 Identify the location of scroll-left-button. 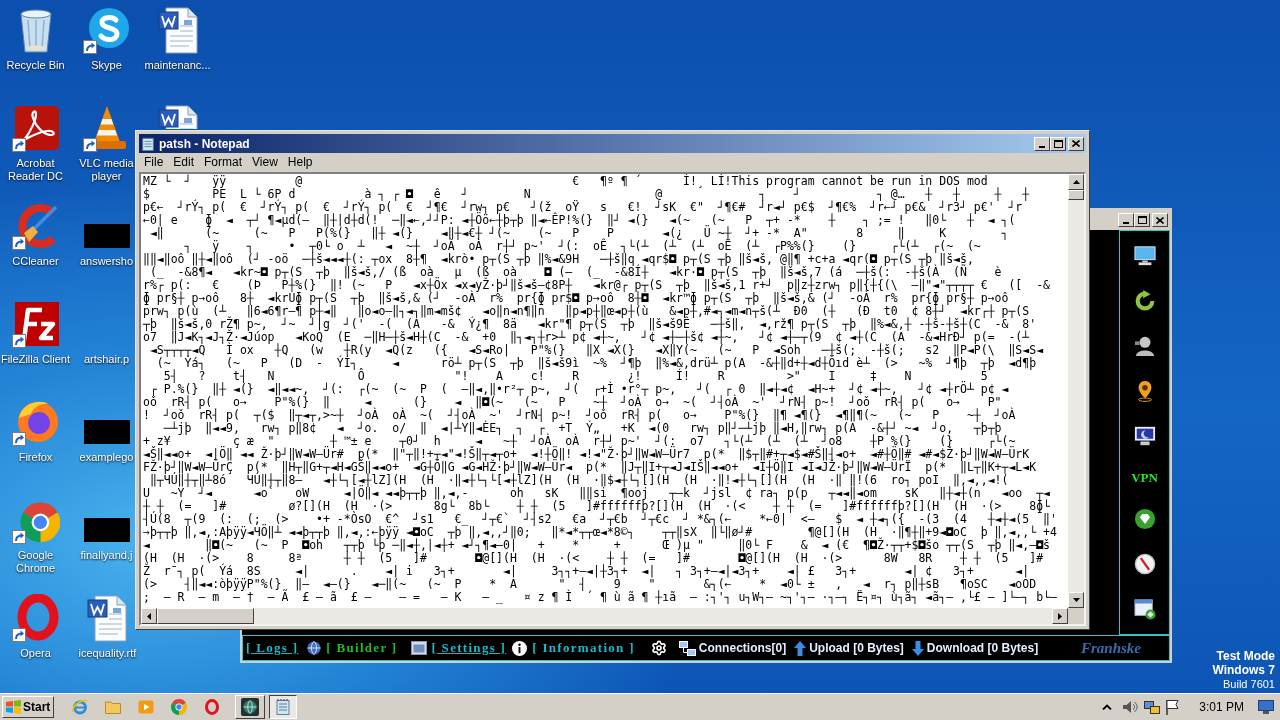
(149, 616).